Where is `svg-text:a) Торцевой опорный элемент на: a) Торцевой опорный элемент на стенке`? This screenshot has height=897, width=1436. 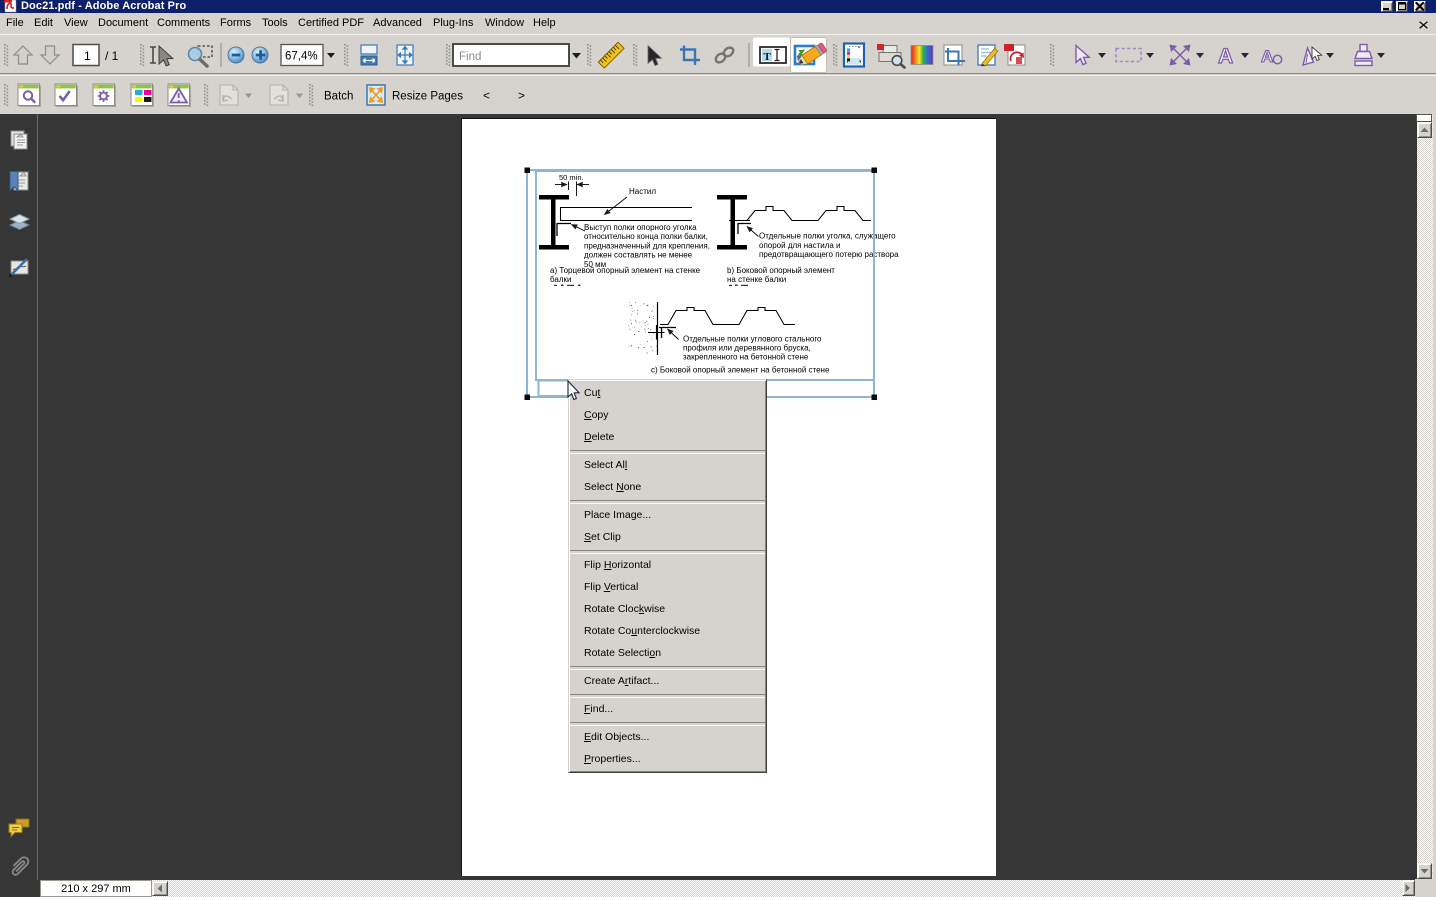
svg-text:a) Торцевой опорный элемент на: a) Торцевой опорный элемент на стенке is located at coordinates (625, 270).